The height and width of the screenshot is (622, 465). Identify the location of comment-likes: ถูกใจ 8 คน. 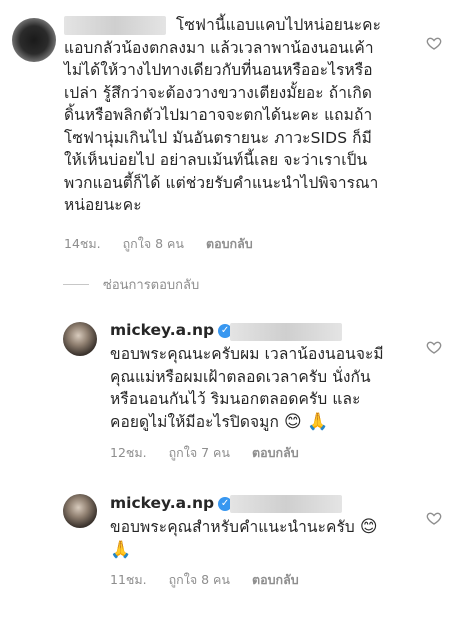
(153, 243).